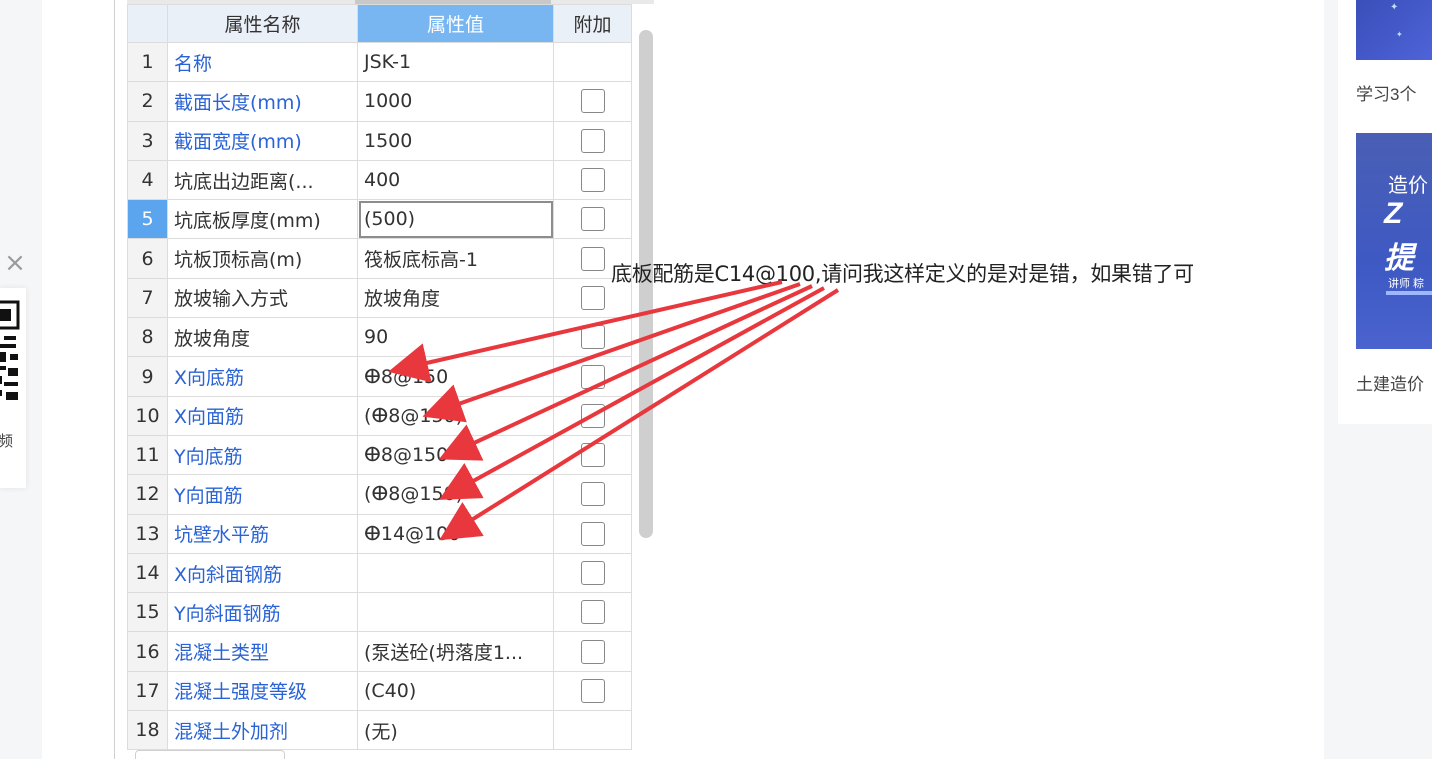 Image resolution: width=1432 pixels, height=759 pixels. I want to click on table-row: 4 坑底出边距离(... 400, so click(379, 180).